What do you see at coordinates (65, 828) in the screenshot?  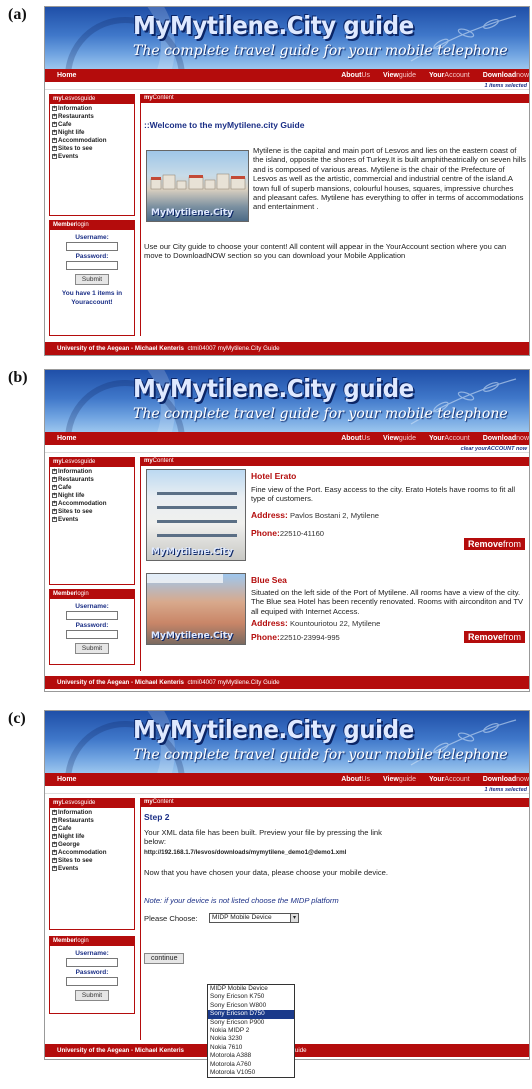 I see `sidebar-item-label: Cafe` at bounding box center [65, 828].